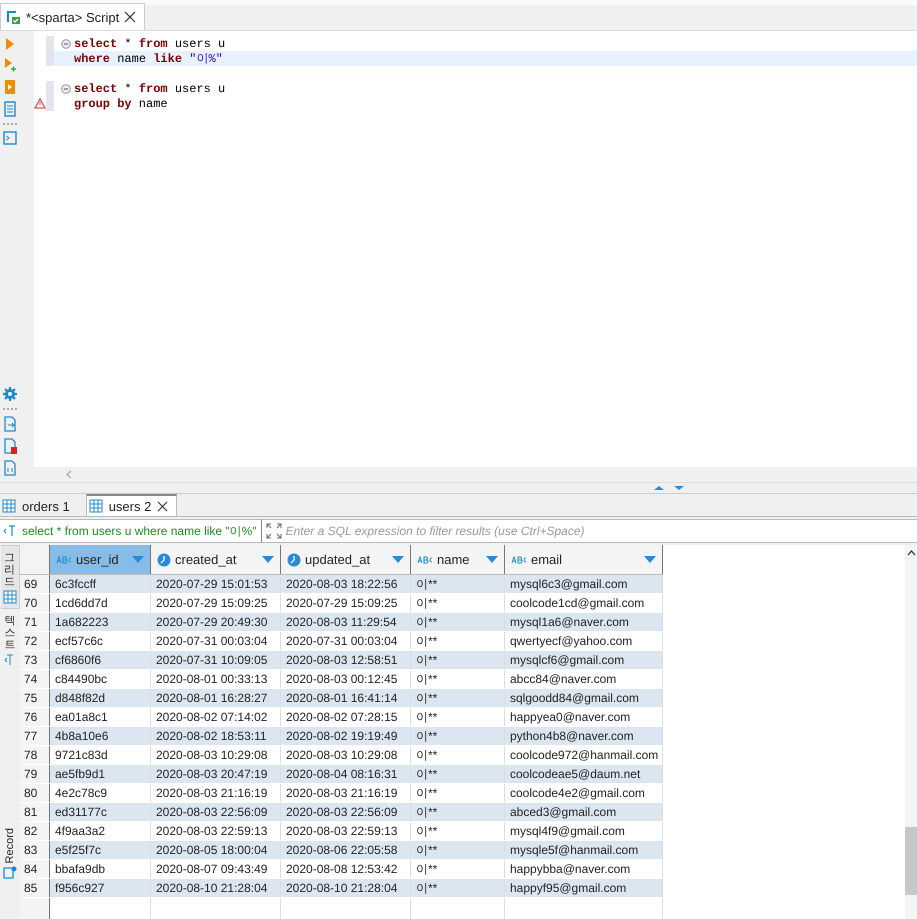  Describe the element at coordinates (274, 531) in the screenshot. I see `expand-icon` at that location.